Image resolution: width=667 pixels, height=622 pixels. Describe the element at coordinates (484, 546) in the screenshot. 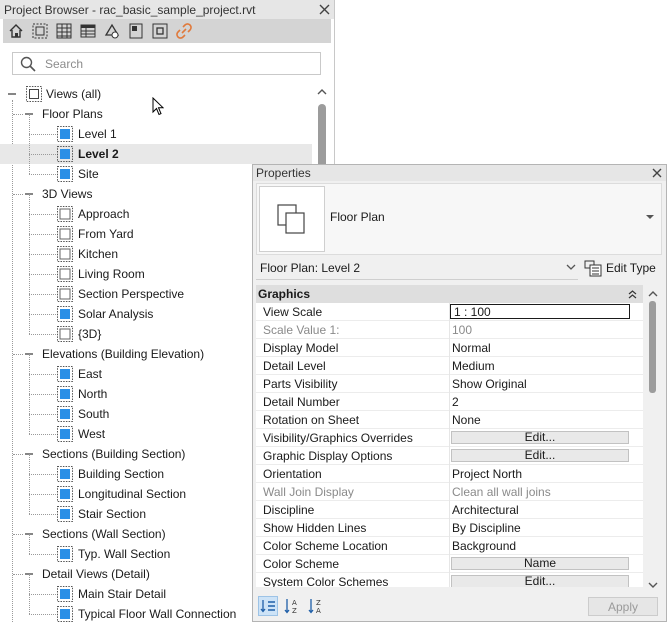

I see `property-value: Background` at that location.